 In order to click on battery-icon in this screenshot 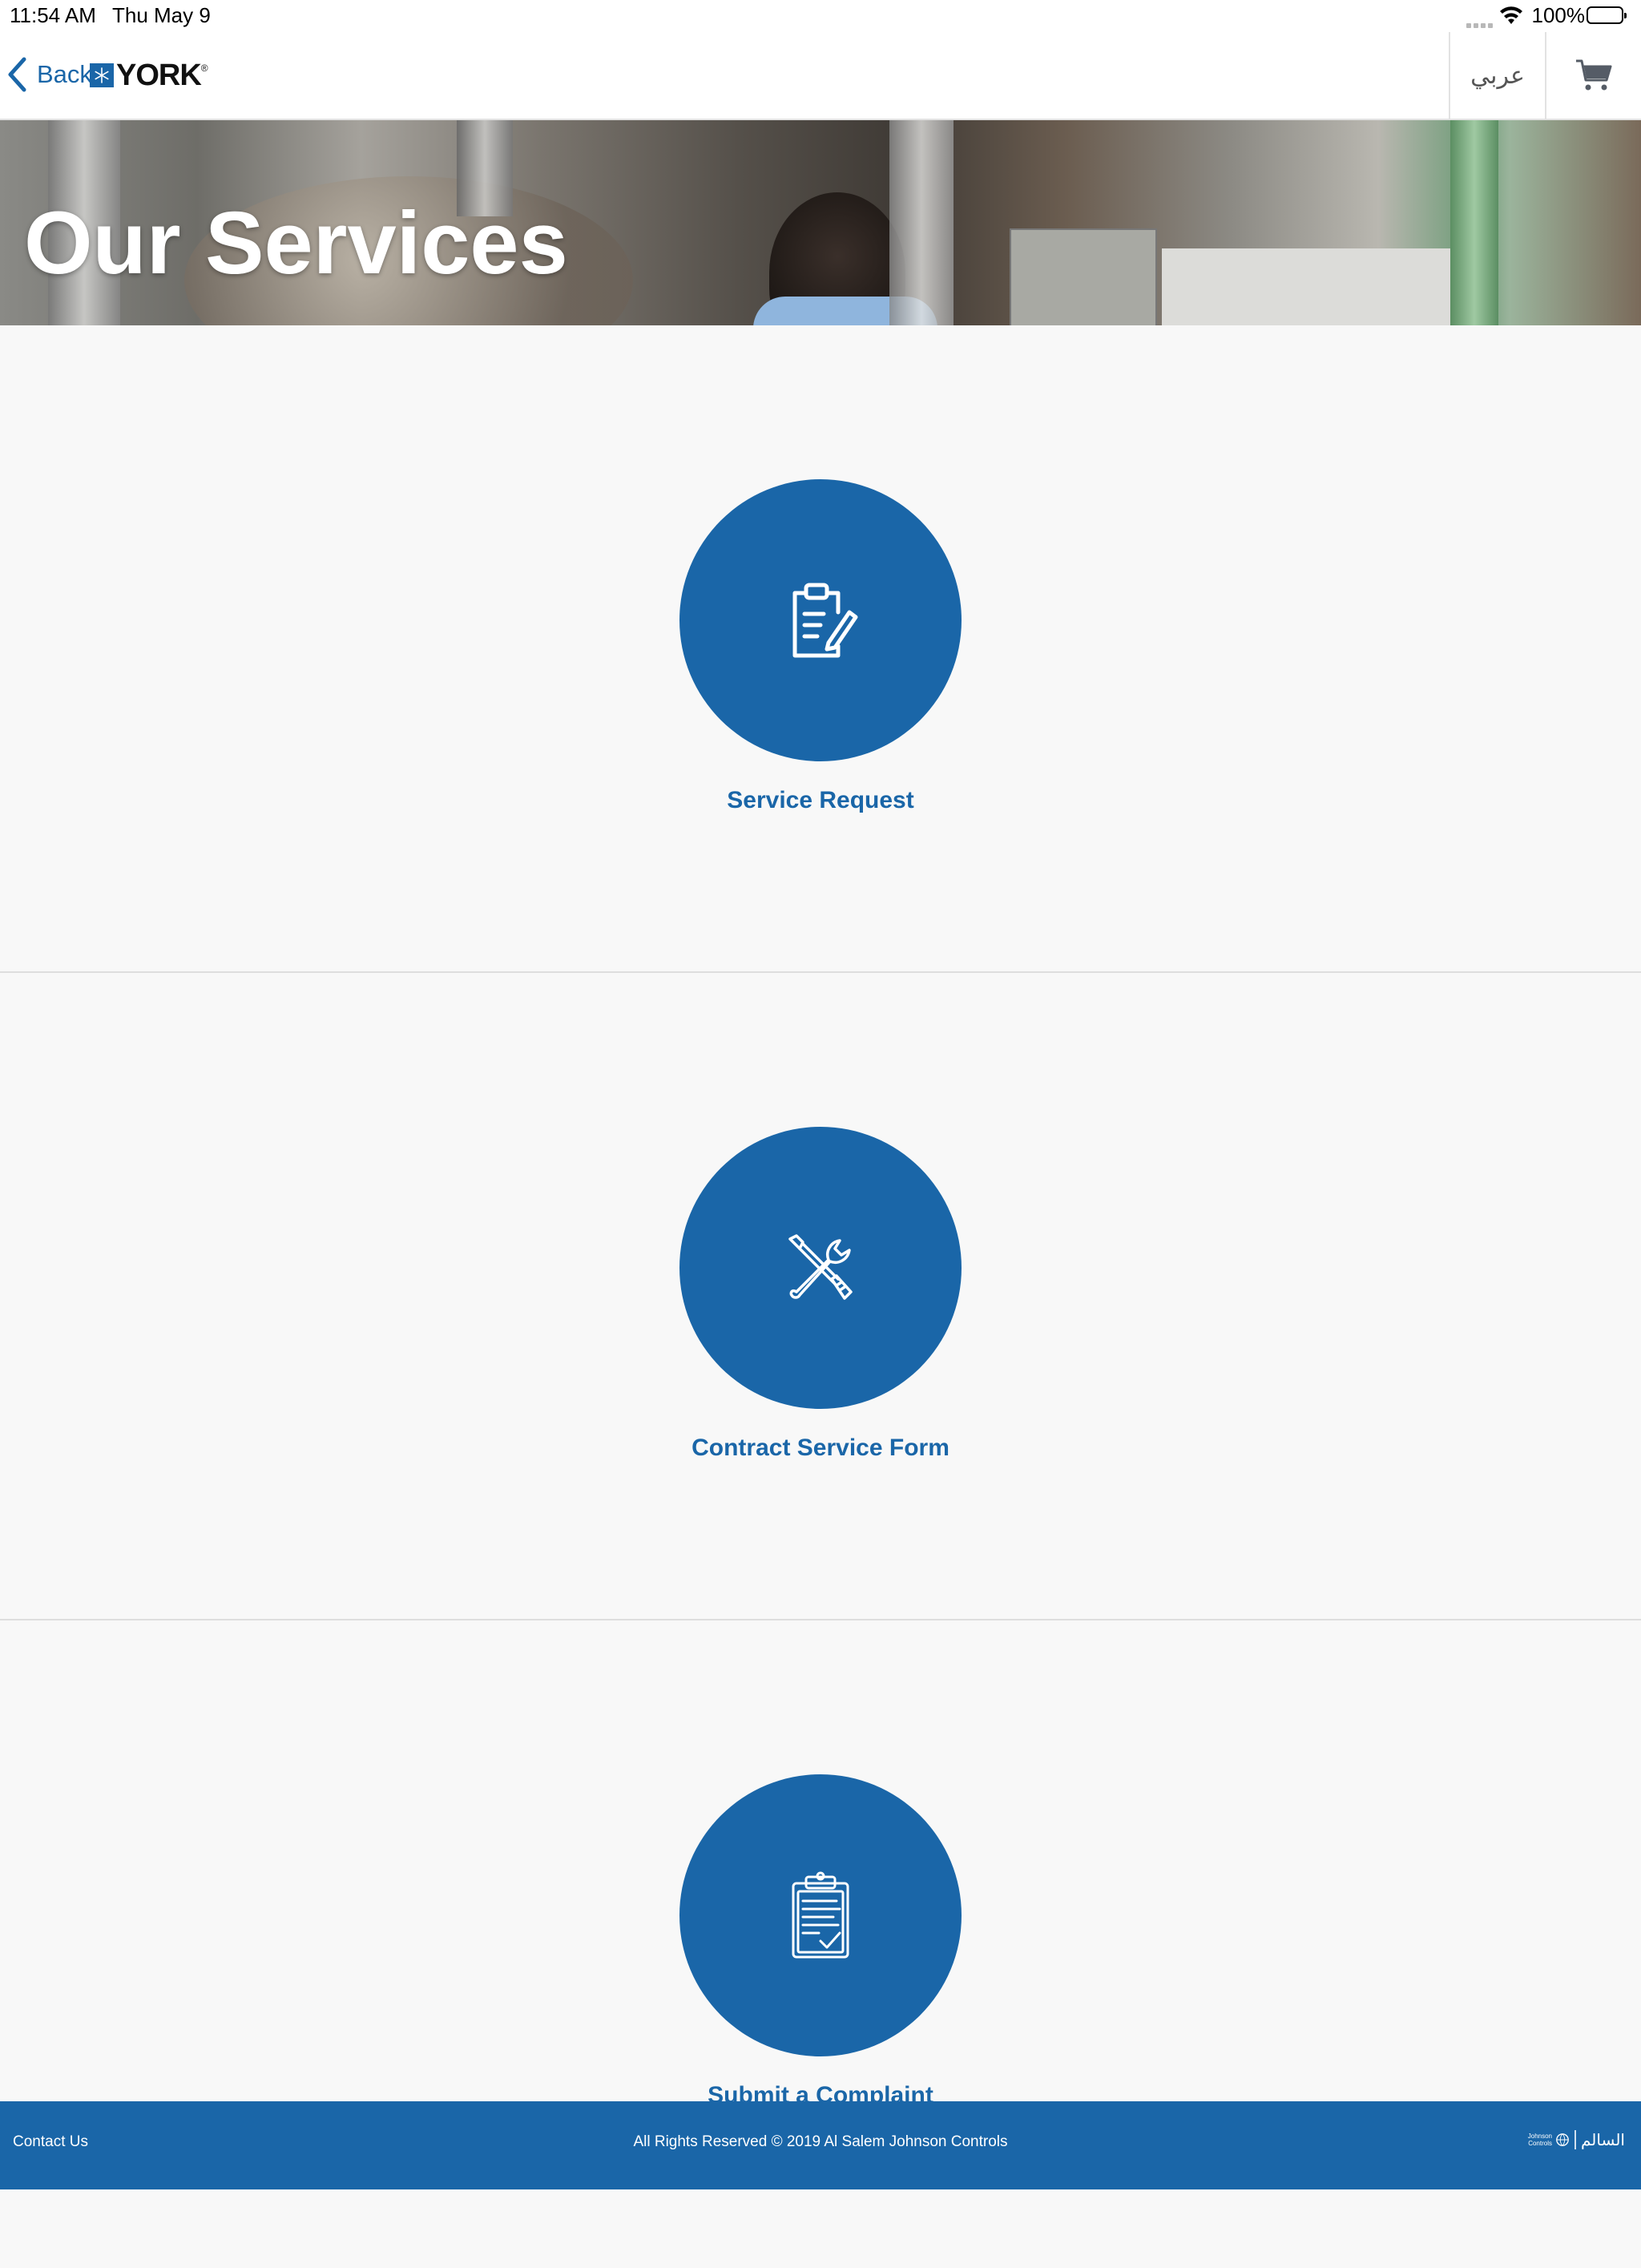, I will do `click(1607, 15)`.